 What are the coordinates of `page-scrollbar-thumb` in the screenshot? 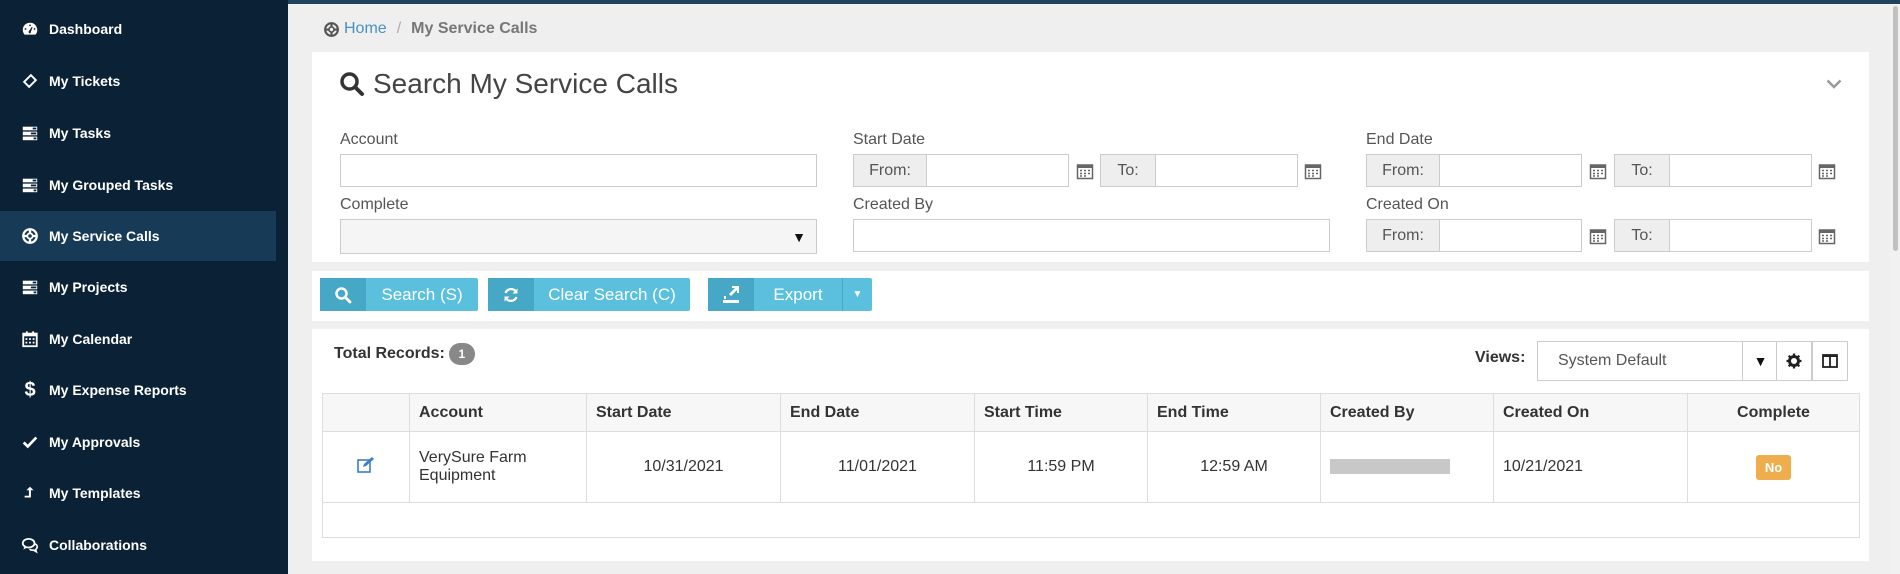 It's located at (1895, 128).